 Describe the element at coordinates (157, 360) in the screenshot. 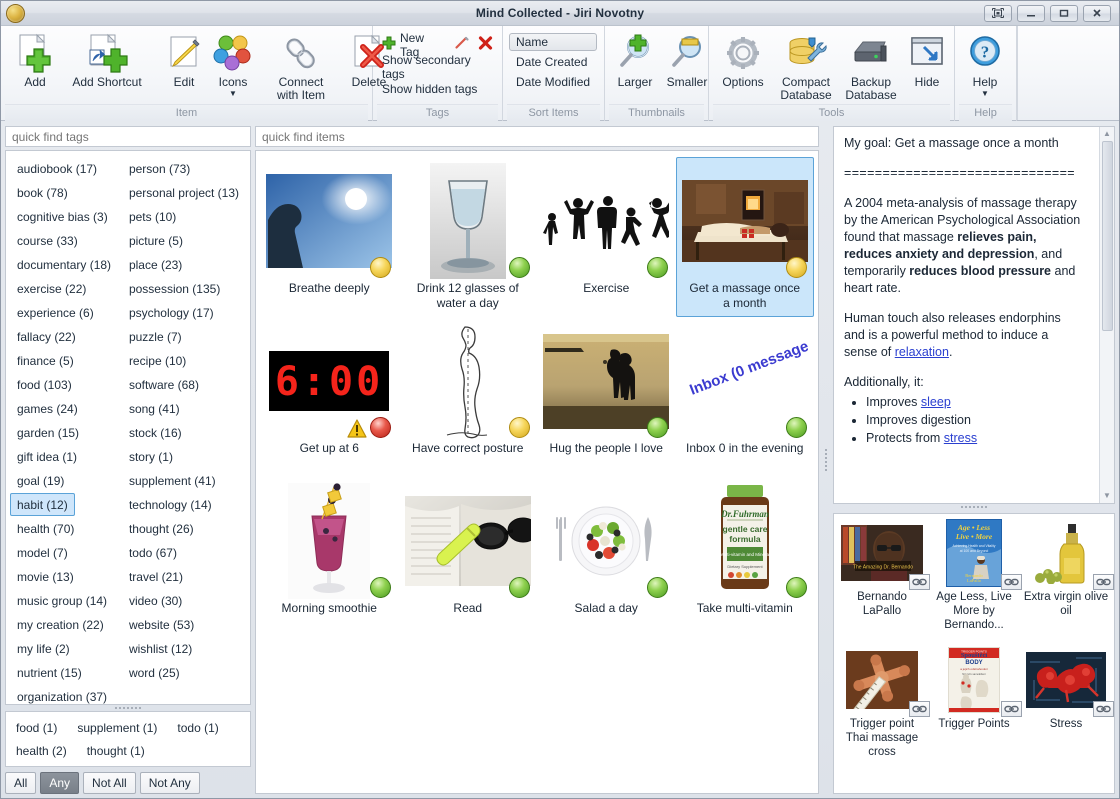

I see `tag-item: recipe (10)` at that location.